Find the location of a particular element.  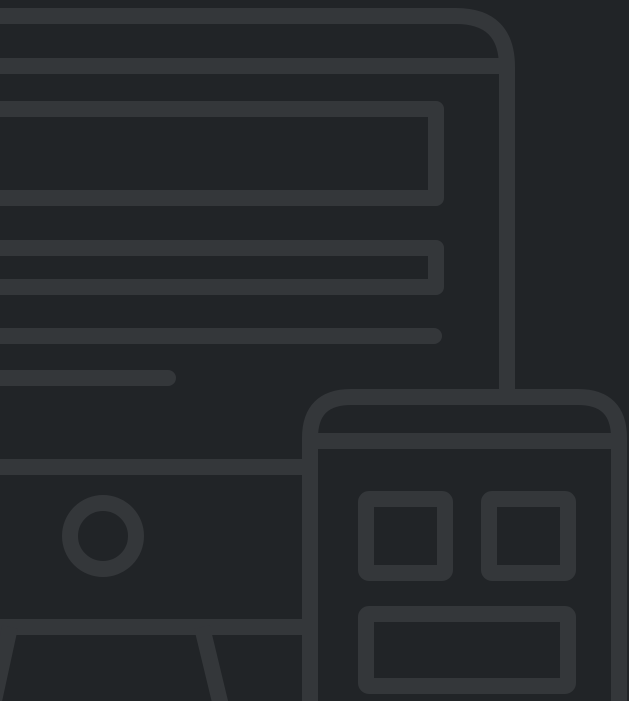

stand-leg-right is located at coordinates (211, 663).